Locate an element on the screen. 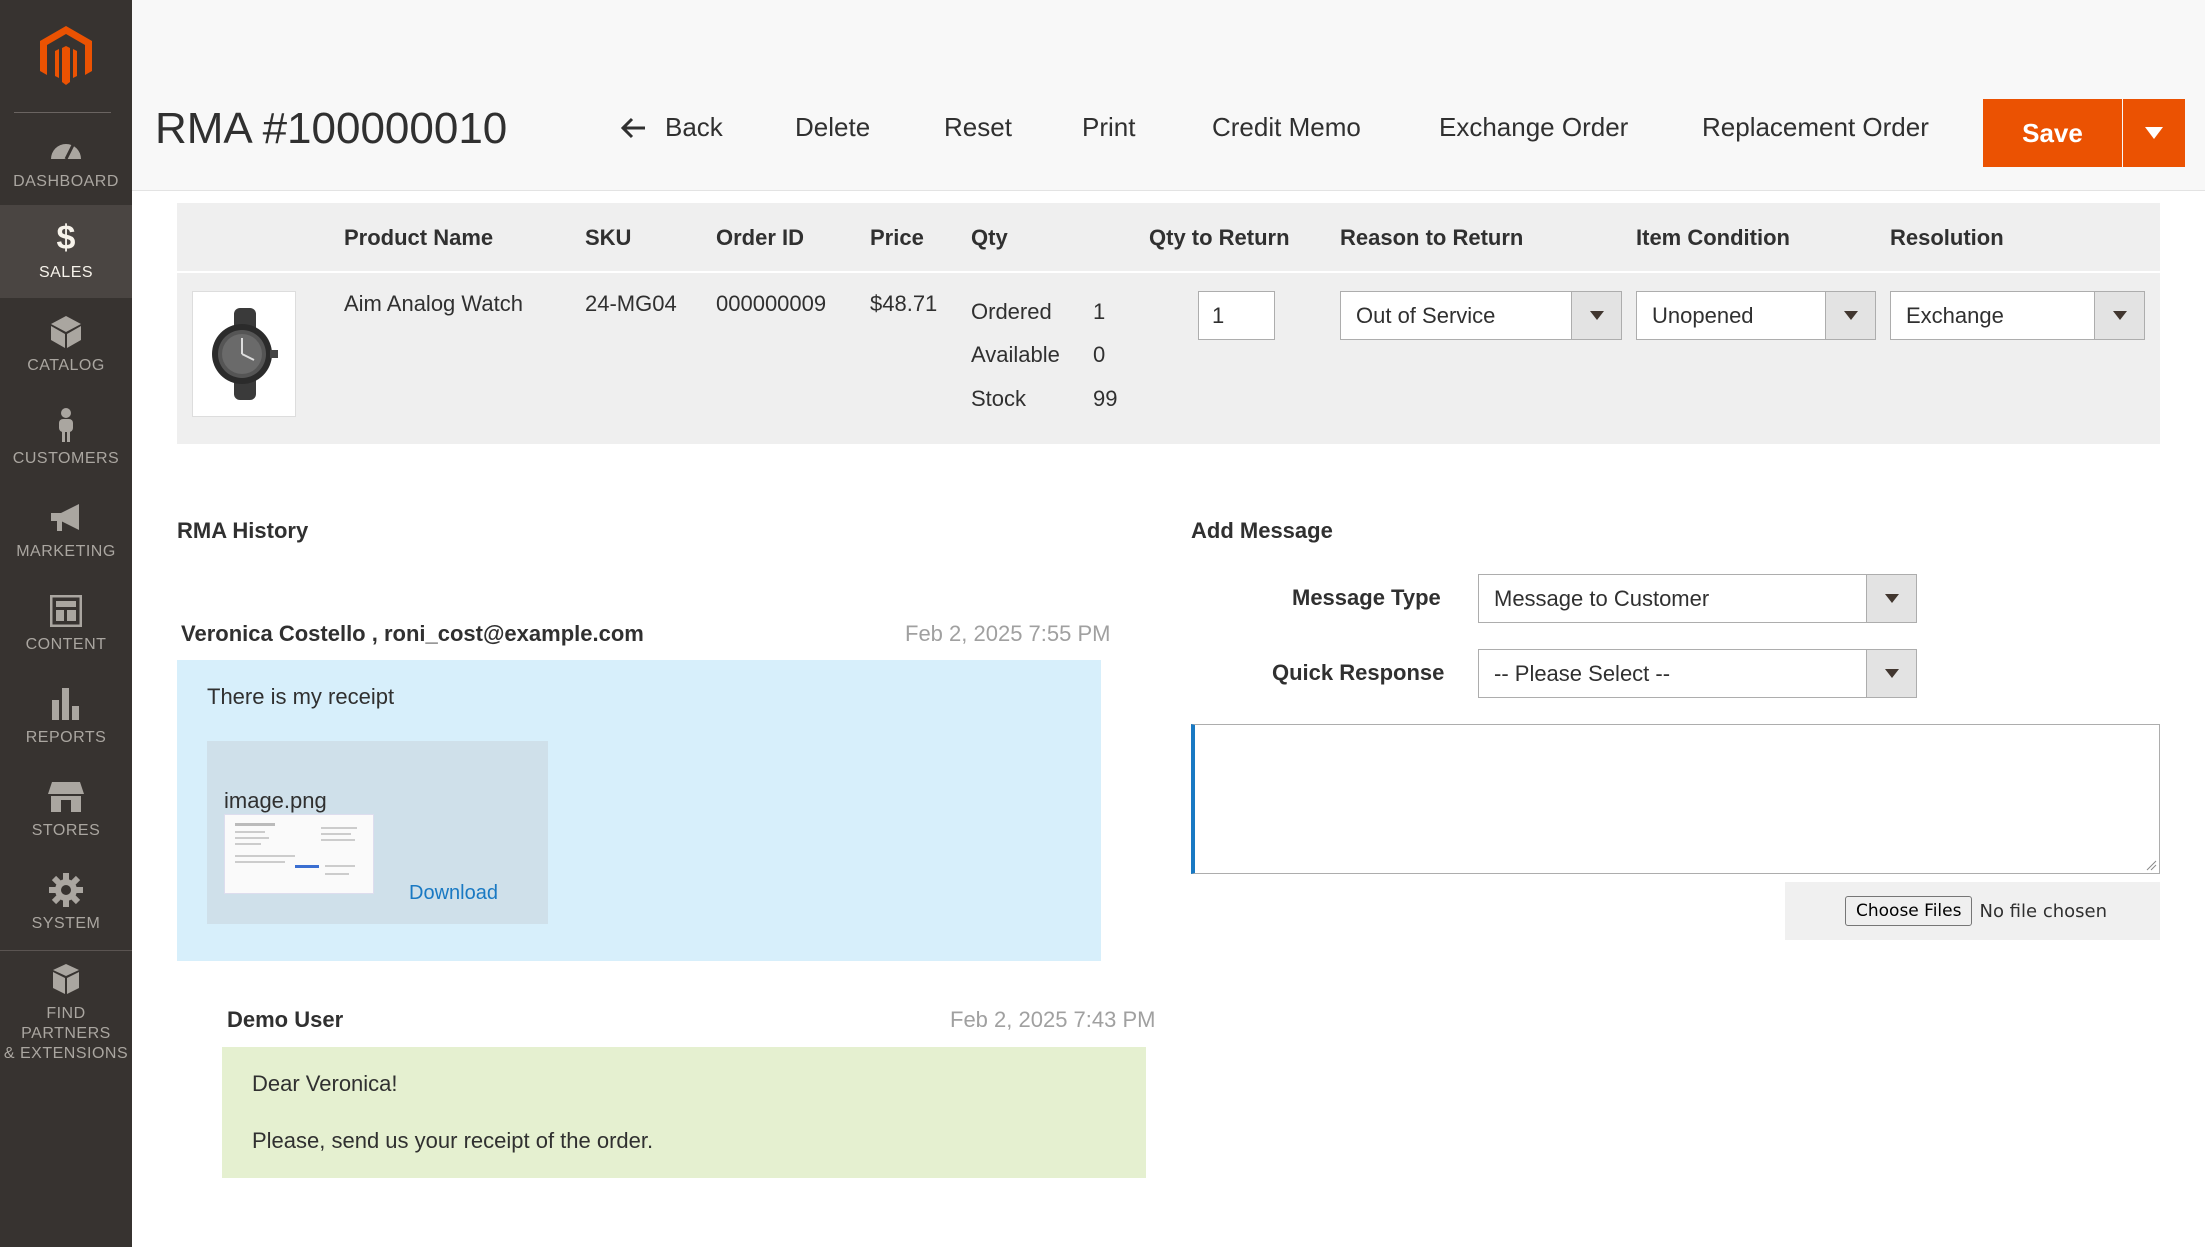  nav-label-line2: & EXTENSIONS is located at coordinates (66, 1053).